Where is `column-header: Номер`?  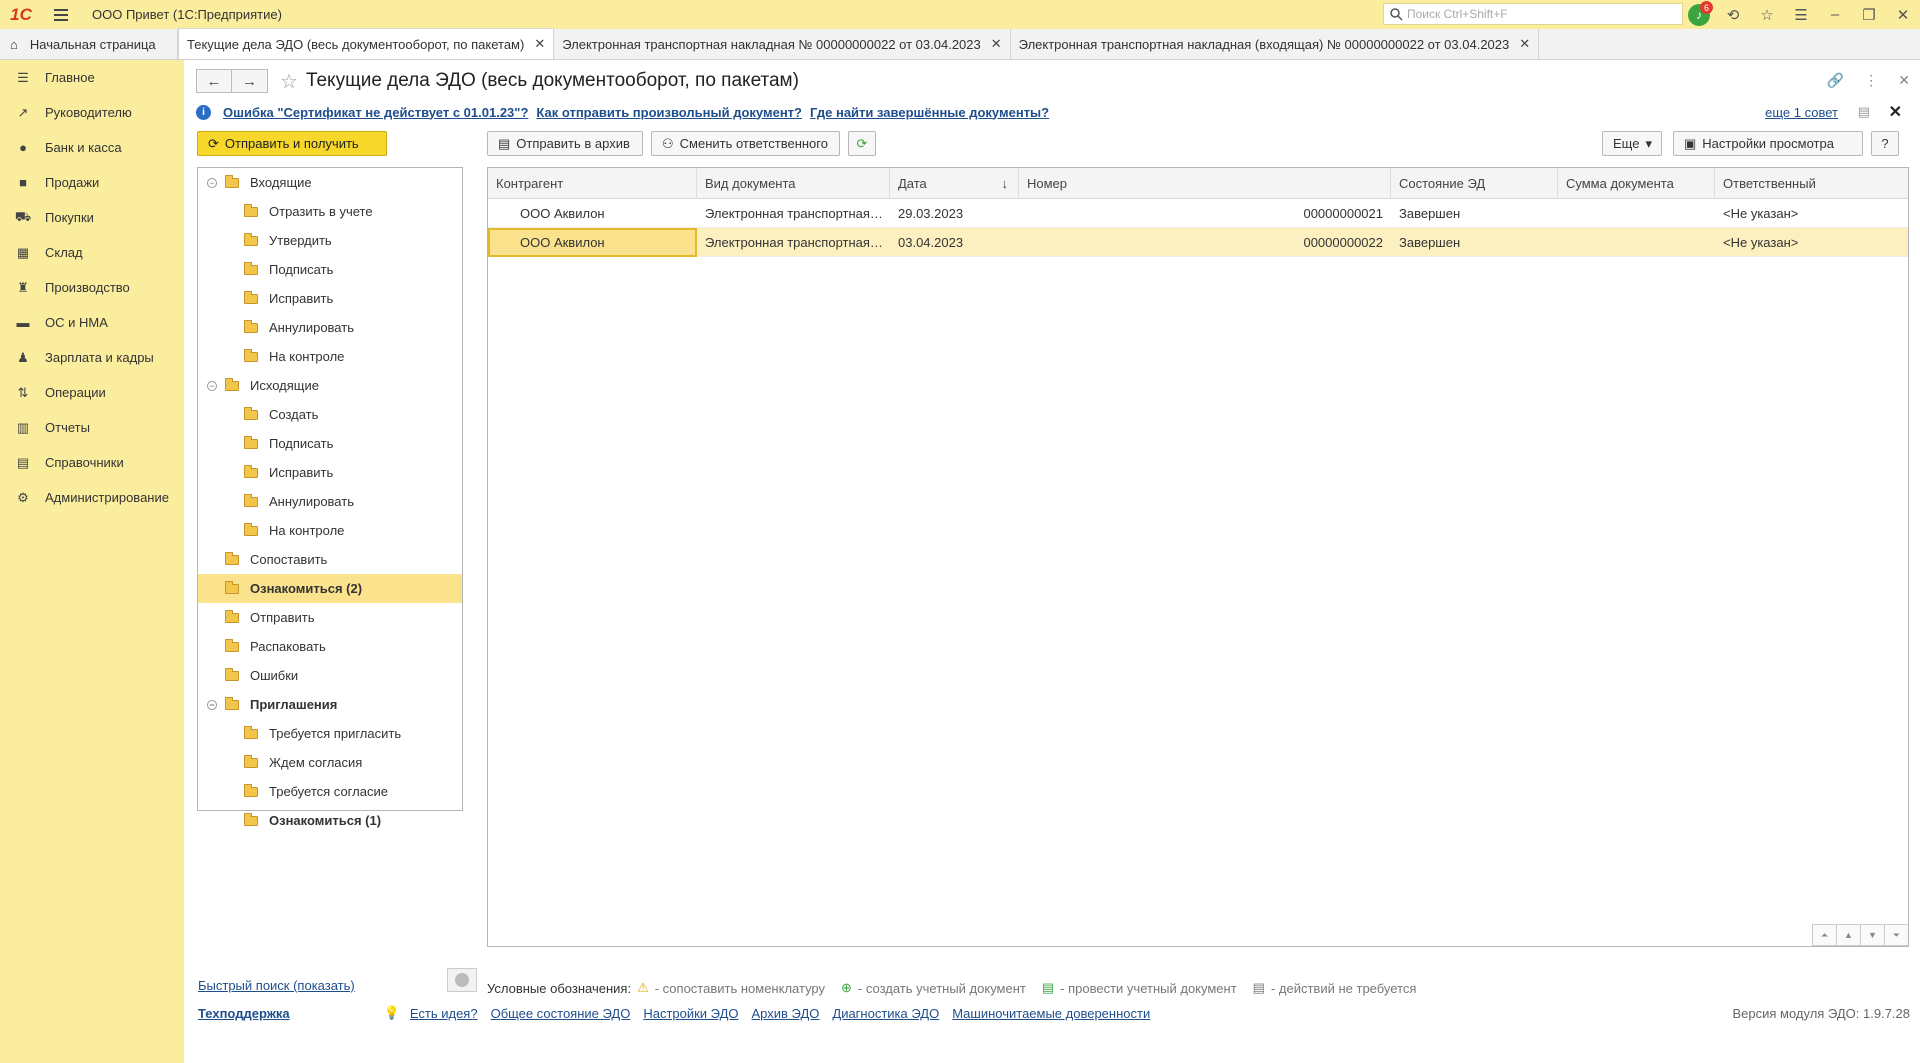
column-header: Номер is located at coordinates (1205, 183).